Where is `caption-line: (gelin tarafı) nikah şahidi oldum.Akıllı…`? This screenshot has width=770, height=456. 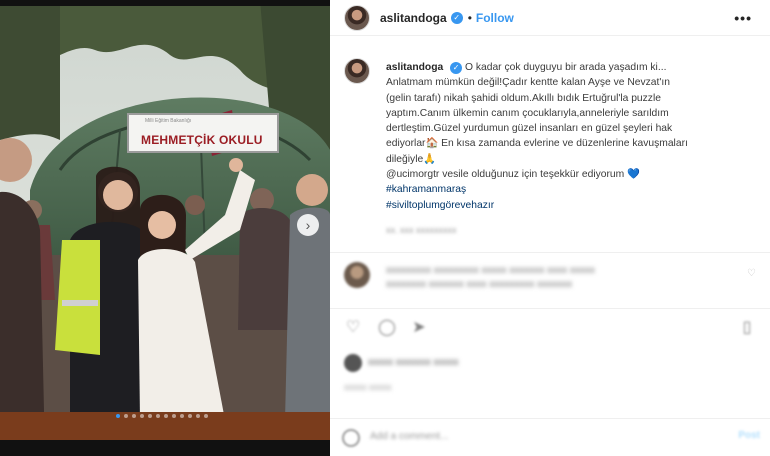
caption-line: (gelin tarafı) nikah şahidi oldum.Akıllı… is located at coordinates (523, 98).